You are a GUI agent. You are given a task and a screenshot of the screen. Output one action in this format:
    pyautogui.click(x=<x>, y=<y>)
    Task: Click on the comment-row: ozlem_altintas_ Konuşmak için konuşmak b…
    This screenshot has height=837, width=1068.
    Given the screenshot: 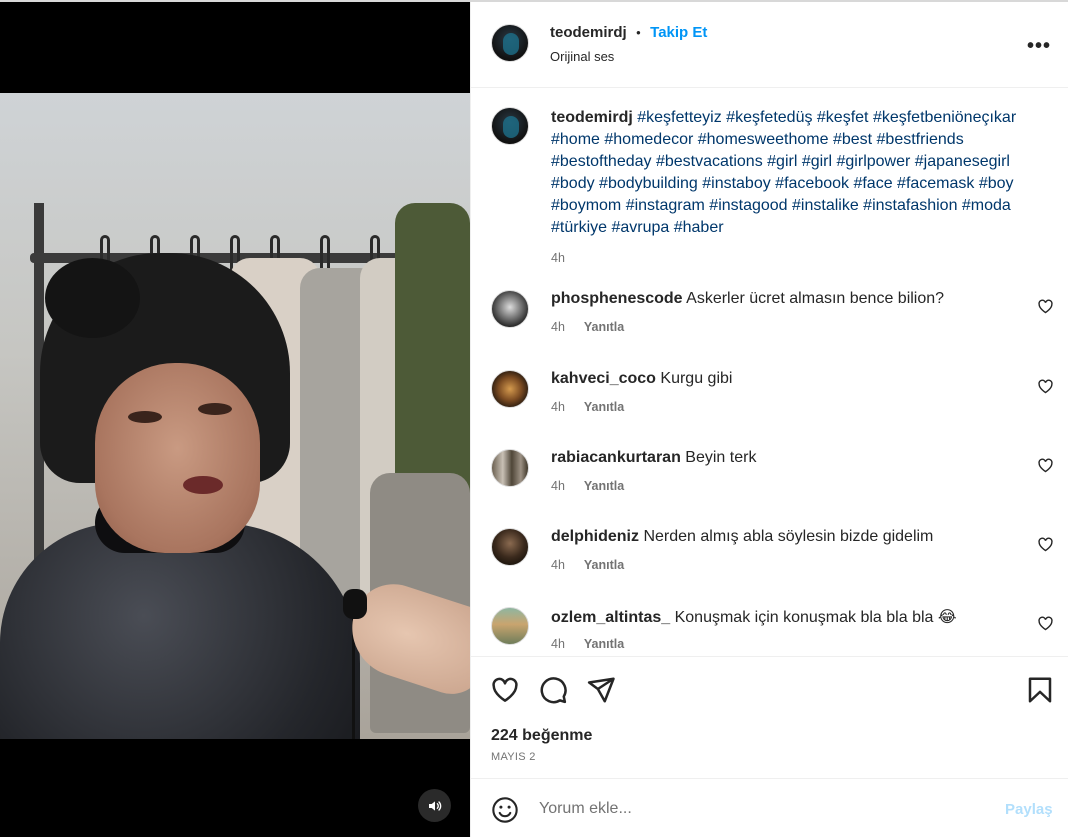 What is the action you would take?
    pyautogui.click(x=769, y=631)
    